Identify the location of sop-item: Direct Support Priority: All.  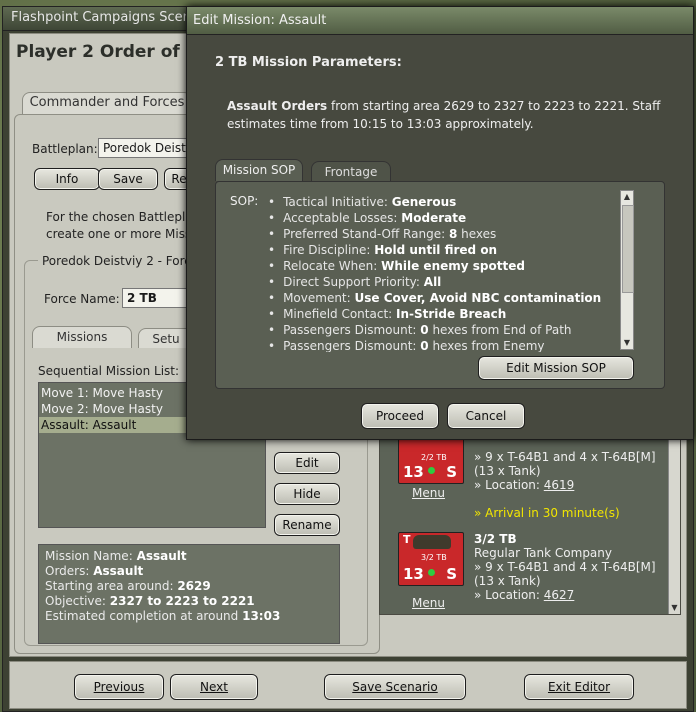
(444, 282).